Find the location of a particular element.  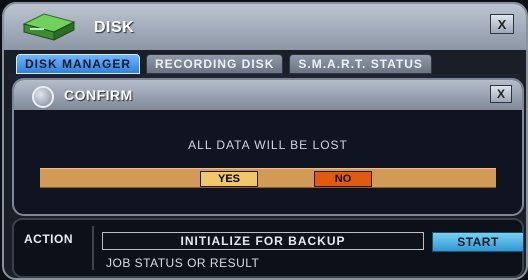

dialog-close-button: X is located at coordinates (501, 94).